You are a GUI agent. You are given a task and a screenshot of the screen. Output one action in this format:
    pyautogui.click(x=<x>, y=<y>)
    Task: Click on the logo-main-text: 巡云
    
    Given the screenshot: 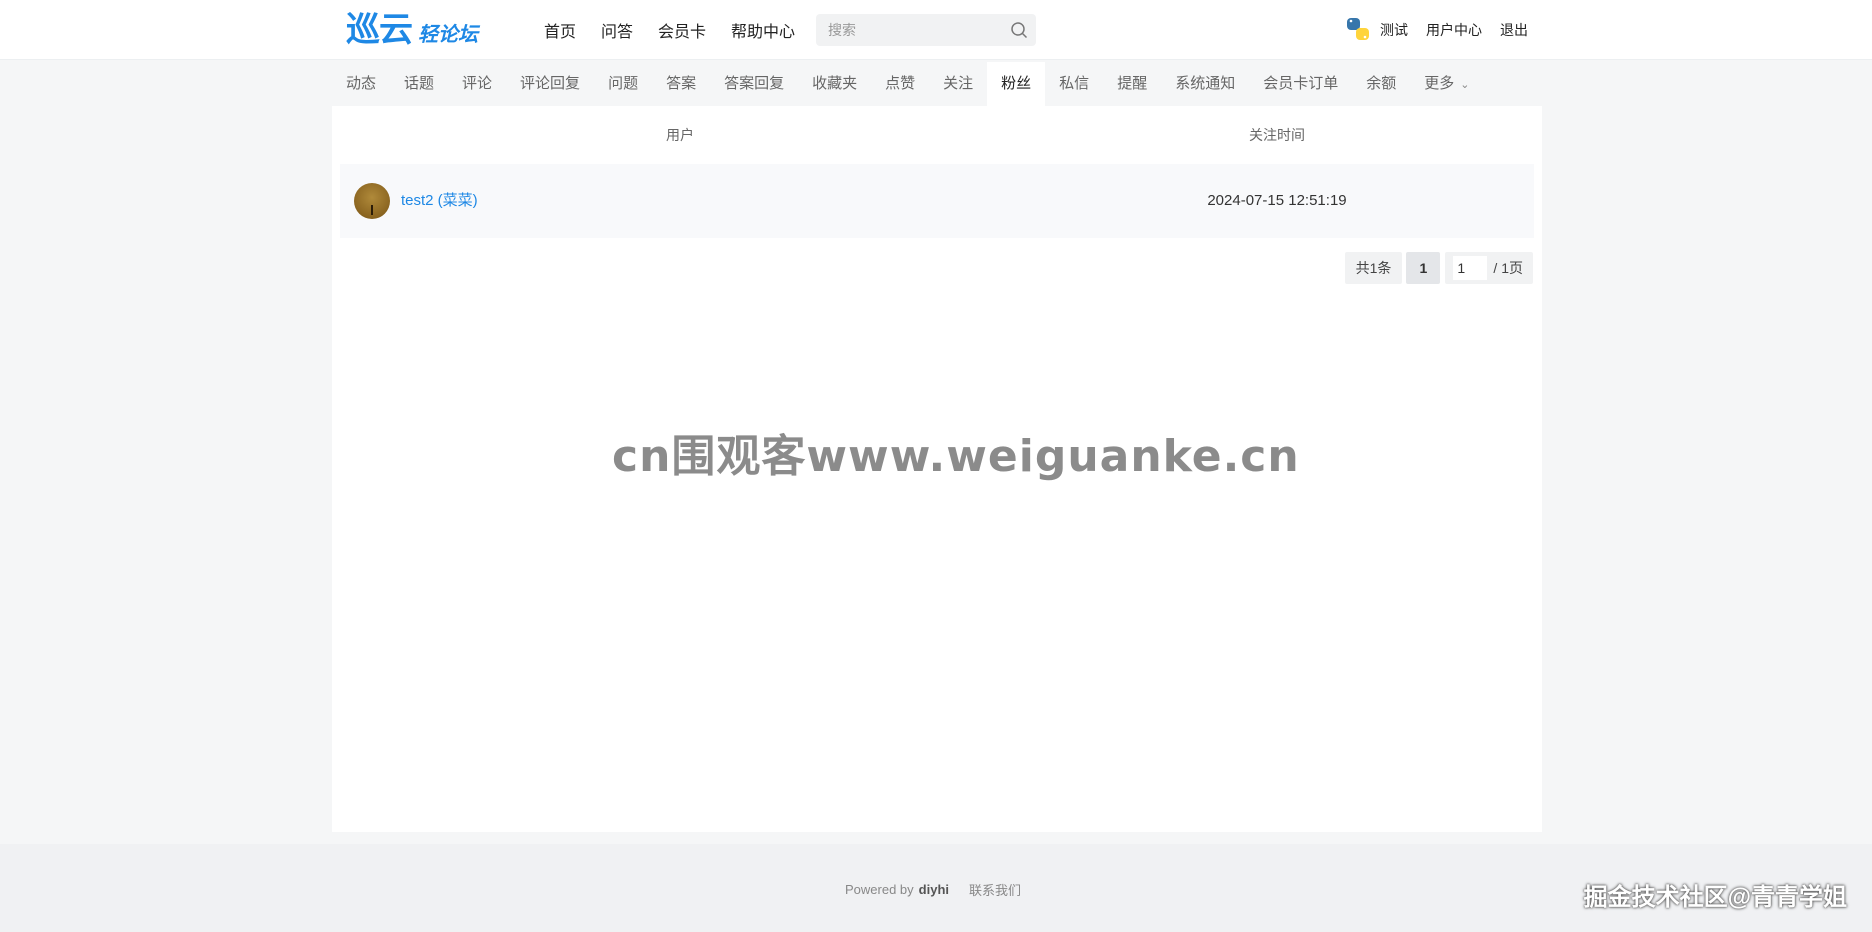 What is the action you would take?
    pyautogui.click(x=379, y=30)
    